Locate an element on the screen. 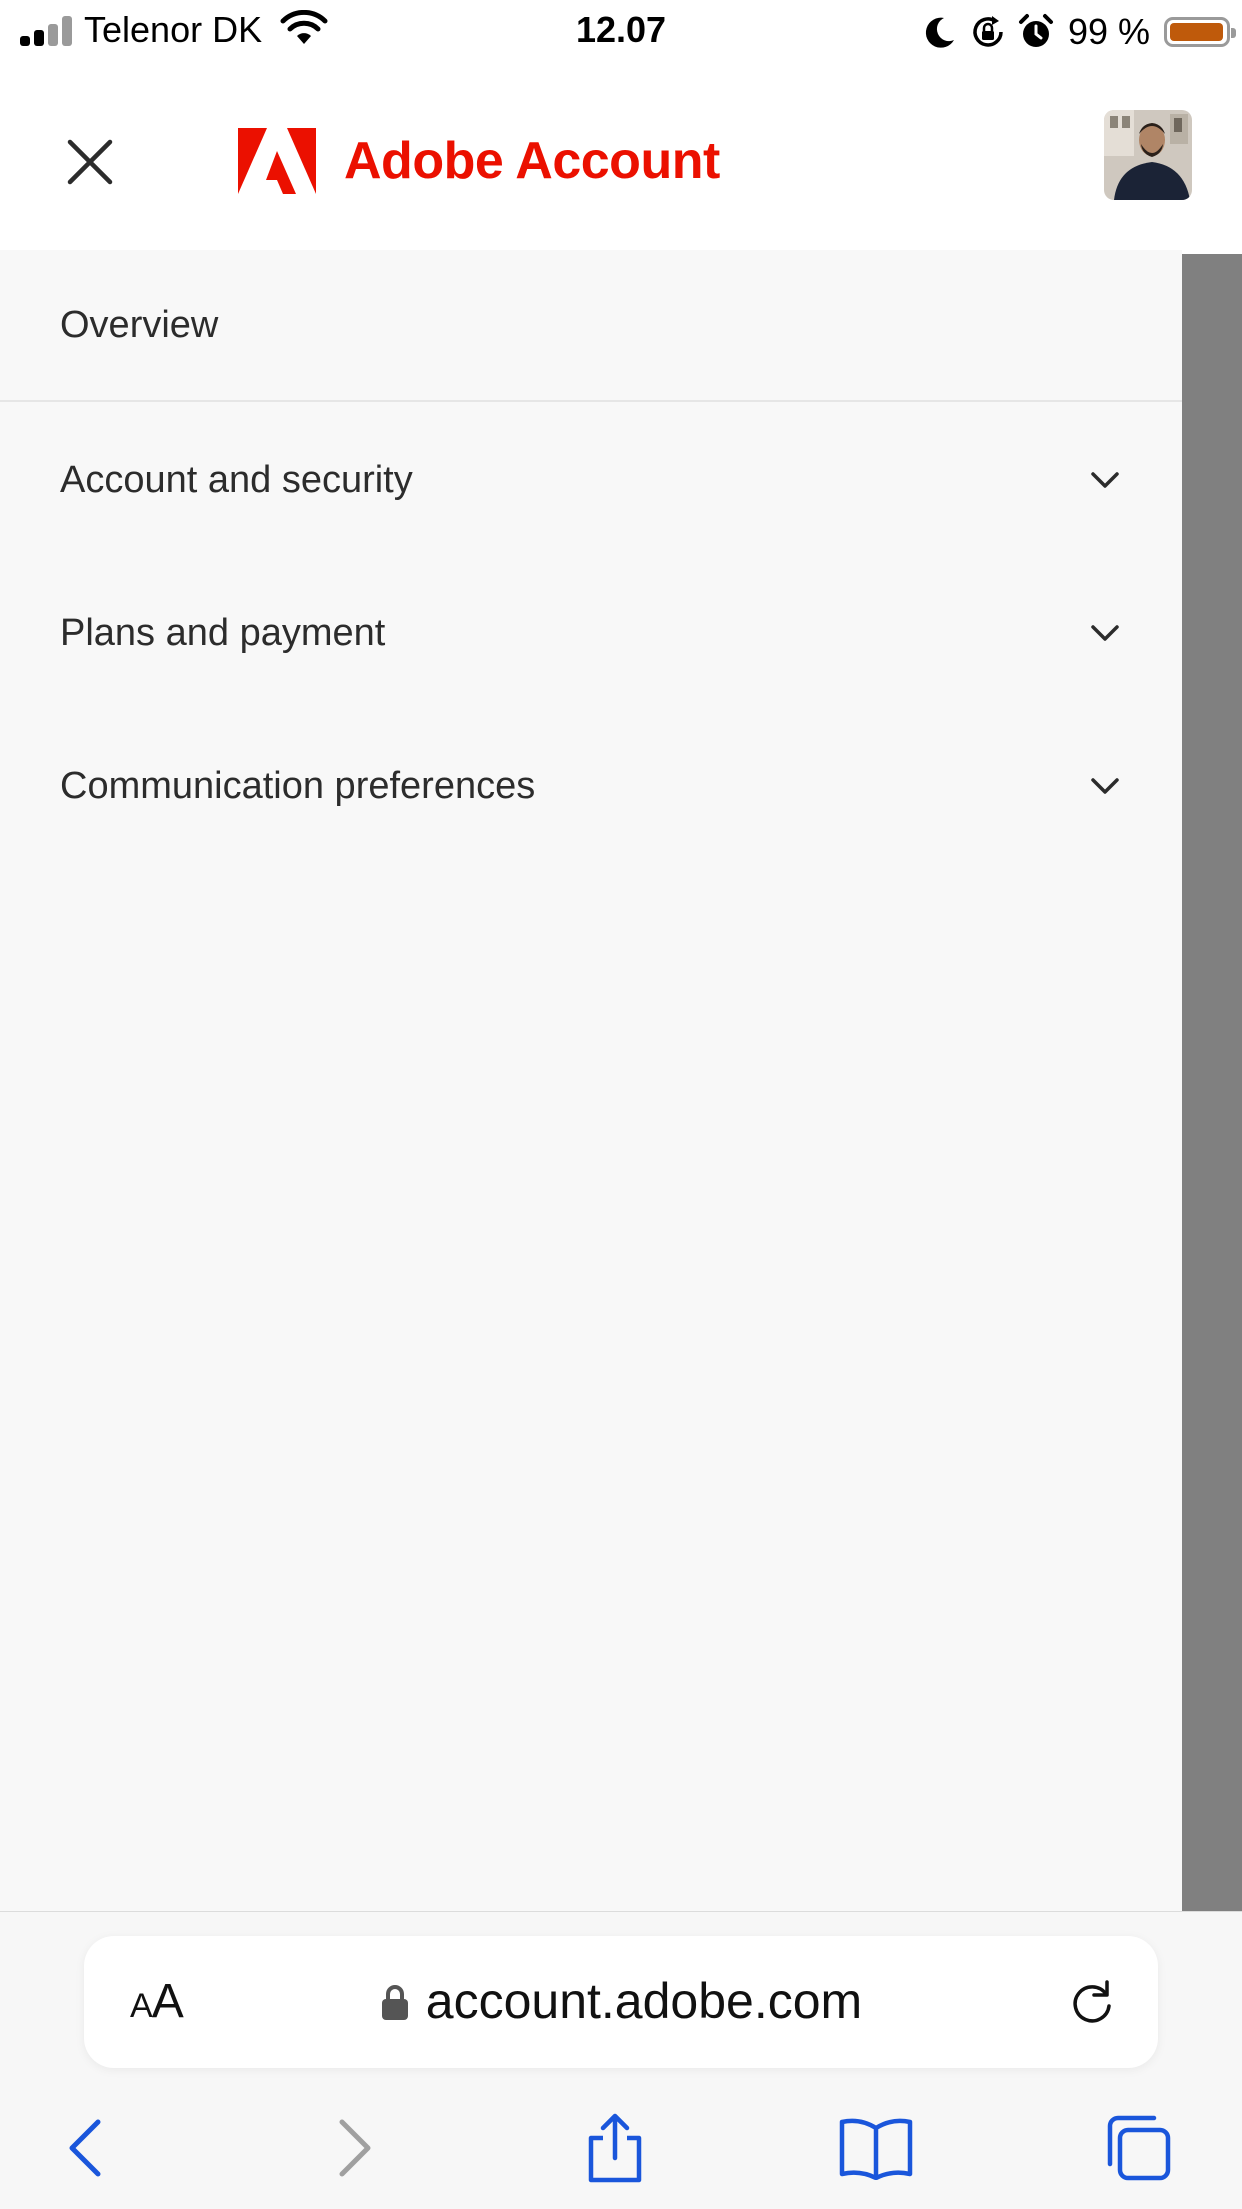  menu-item-label: Communication preferences is located at coordinates (298, 785).